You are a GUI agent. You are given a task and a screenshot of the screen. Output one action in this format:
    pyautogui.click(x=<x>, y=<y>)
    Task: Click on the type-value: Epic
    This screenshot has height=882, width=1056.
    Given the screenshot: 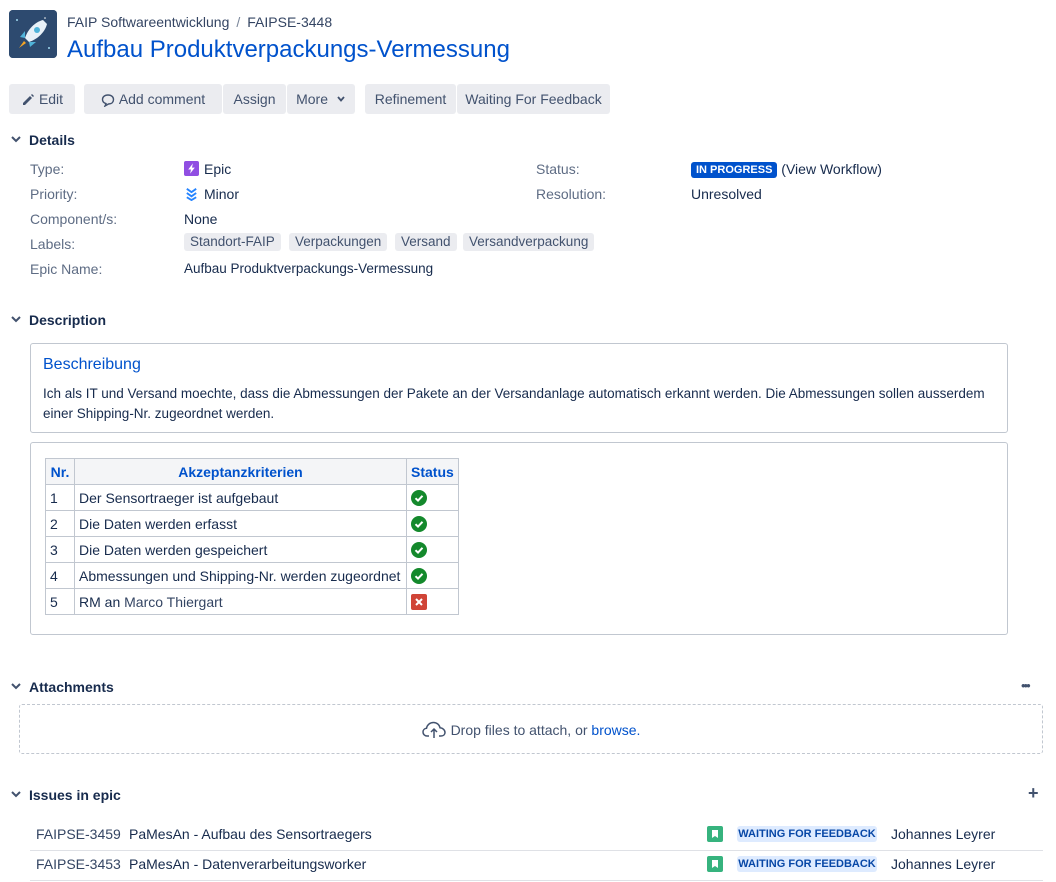 What is the action you would take?
    pyautogui.click(x=207, y=169)
    